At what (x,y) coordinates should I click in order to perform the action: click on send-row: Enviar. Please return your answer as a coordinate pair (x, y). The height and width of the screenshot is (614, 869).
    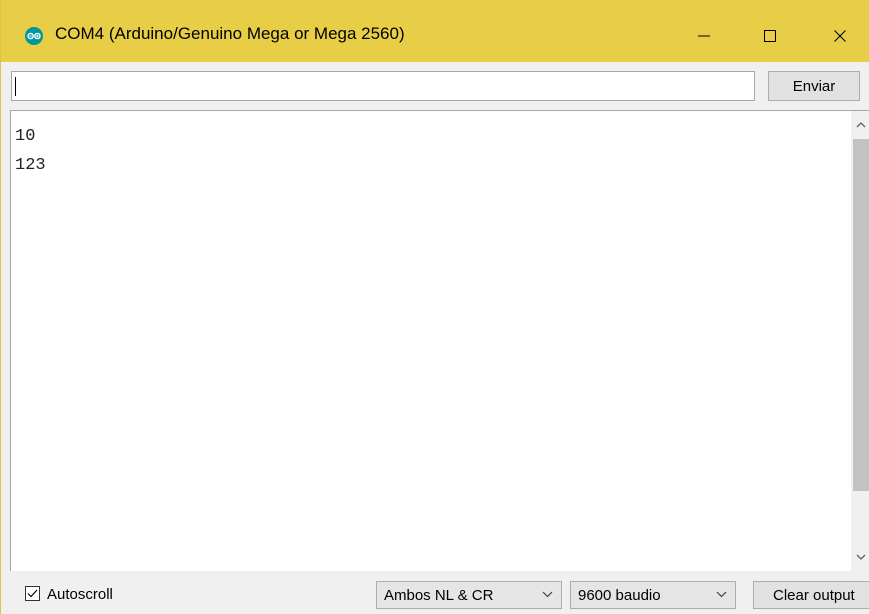
    Looking at the image, I should click on (435, 85).